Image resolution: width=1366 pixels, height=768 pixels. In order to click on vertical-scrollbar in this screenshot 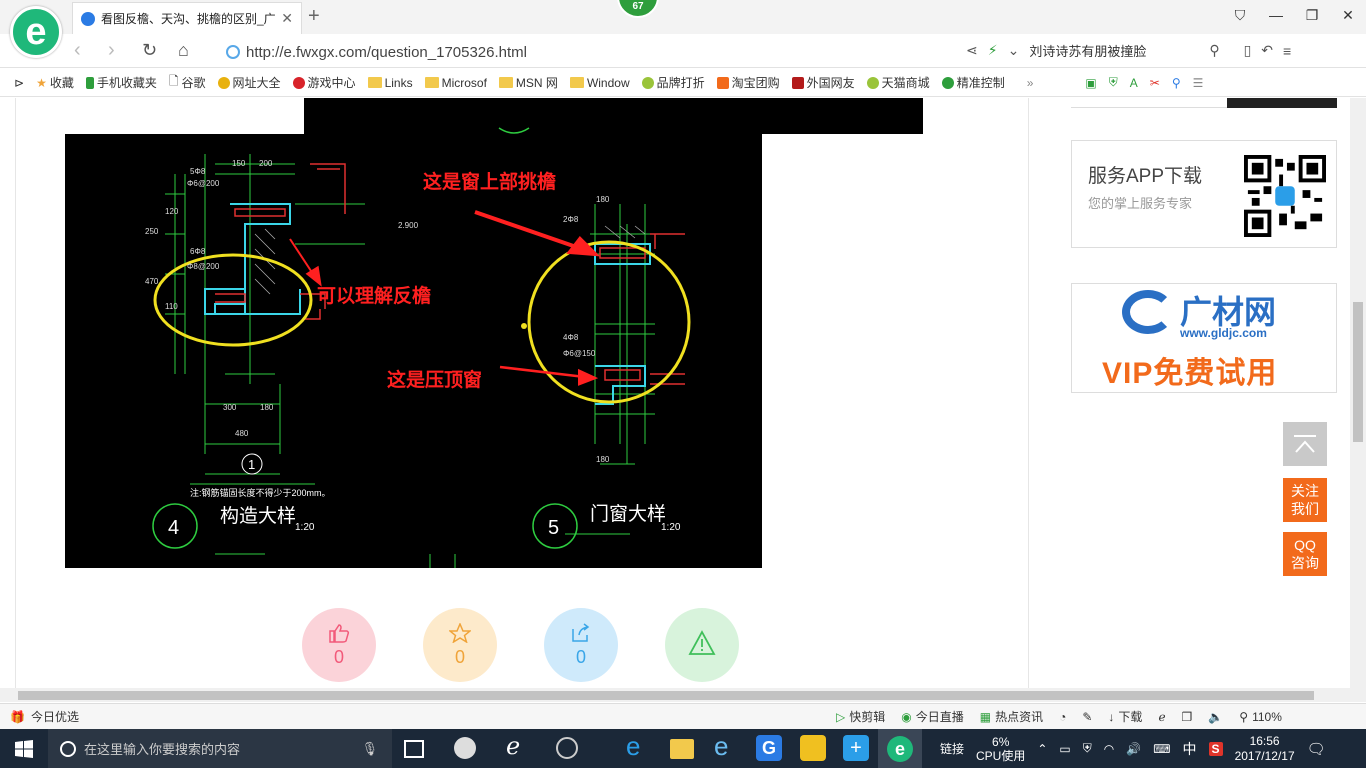, I will do `click(1358, 393)`.